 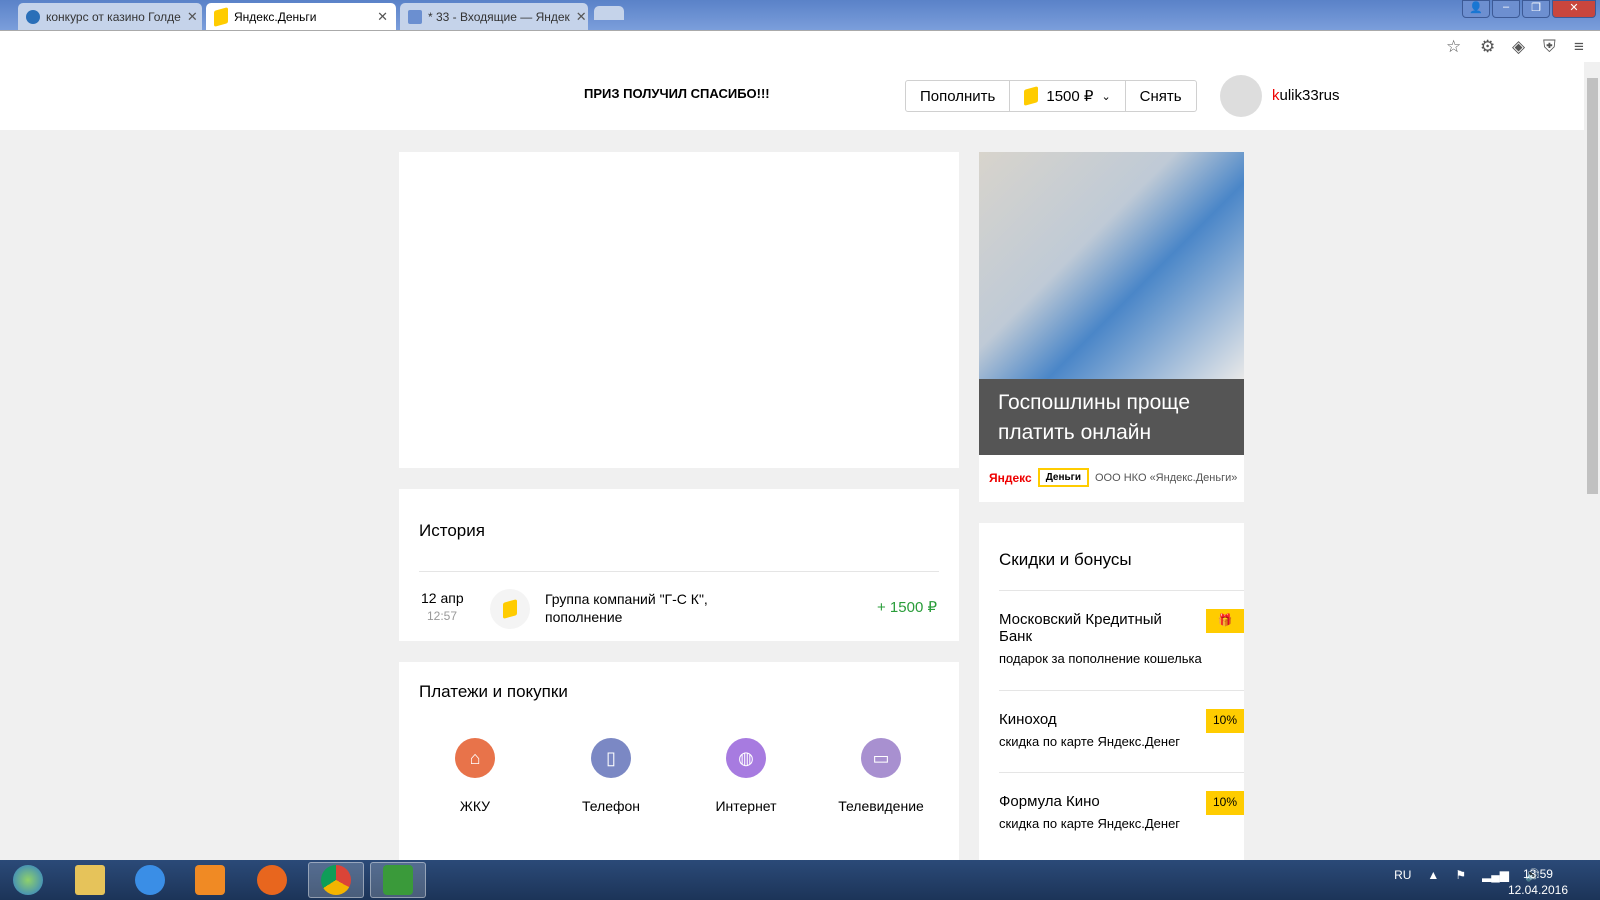 I want to click on folder-icon, so click(x=90, y=880).